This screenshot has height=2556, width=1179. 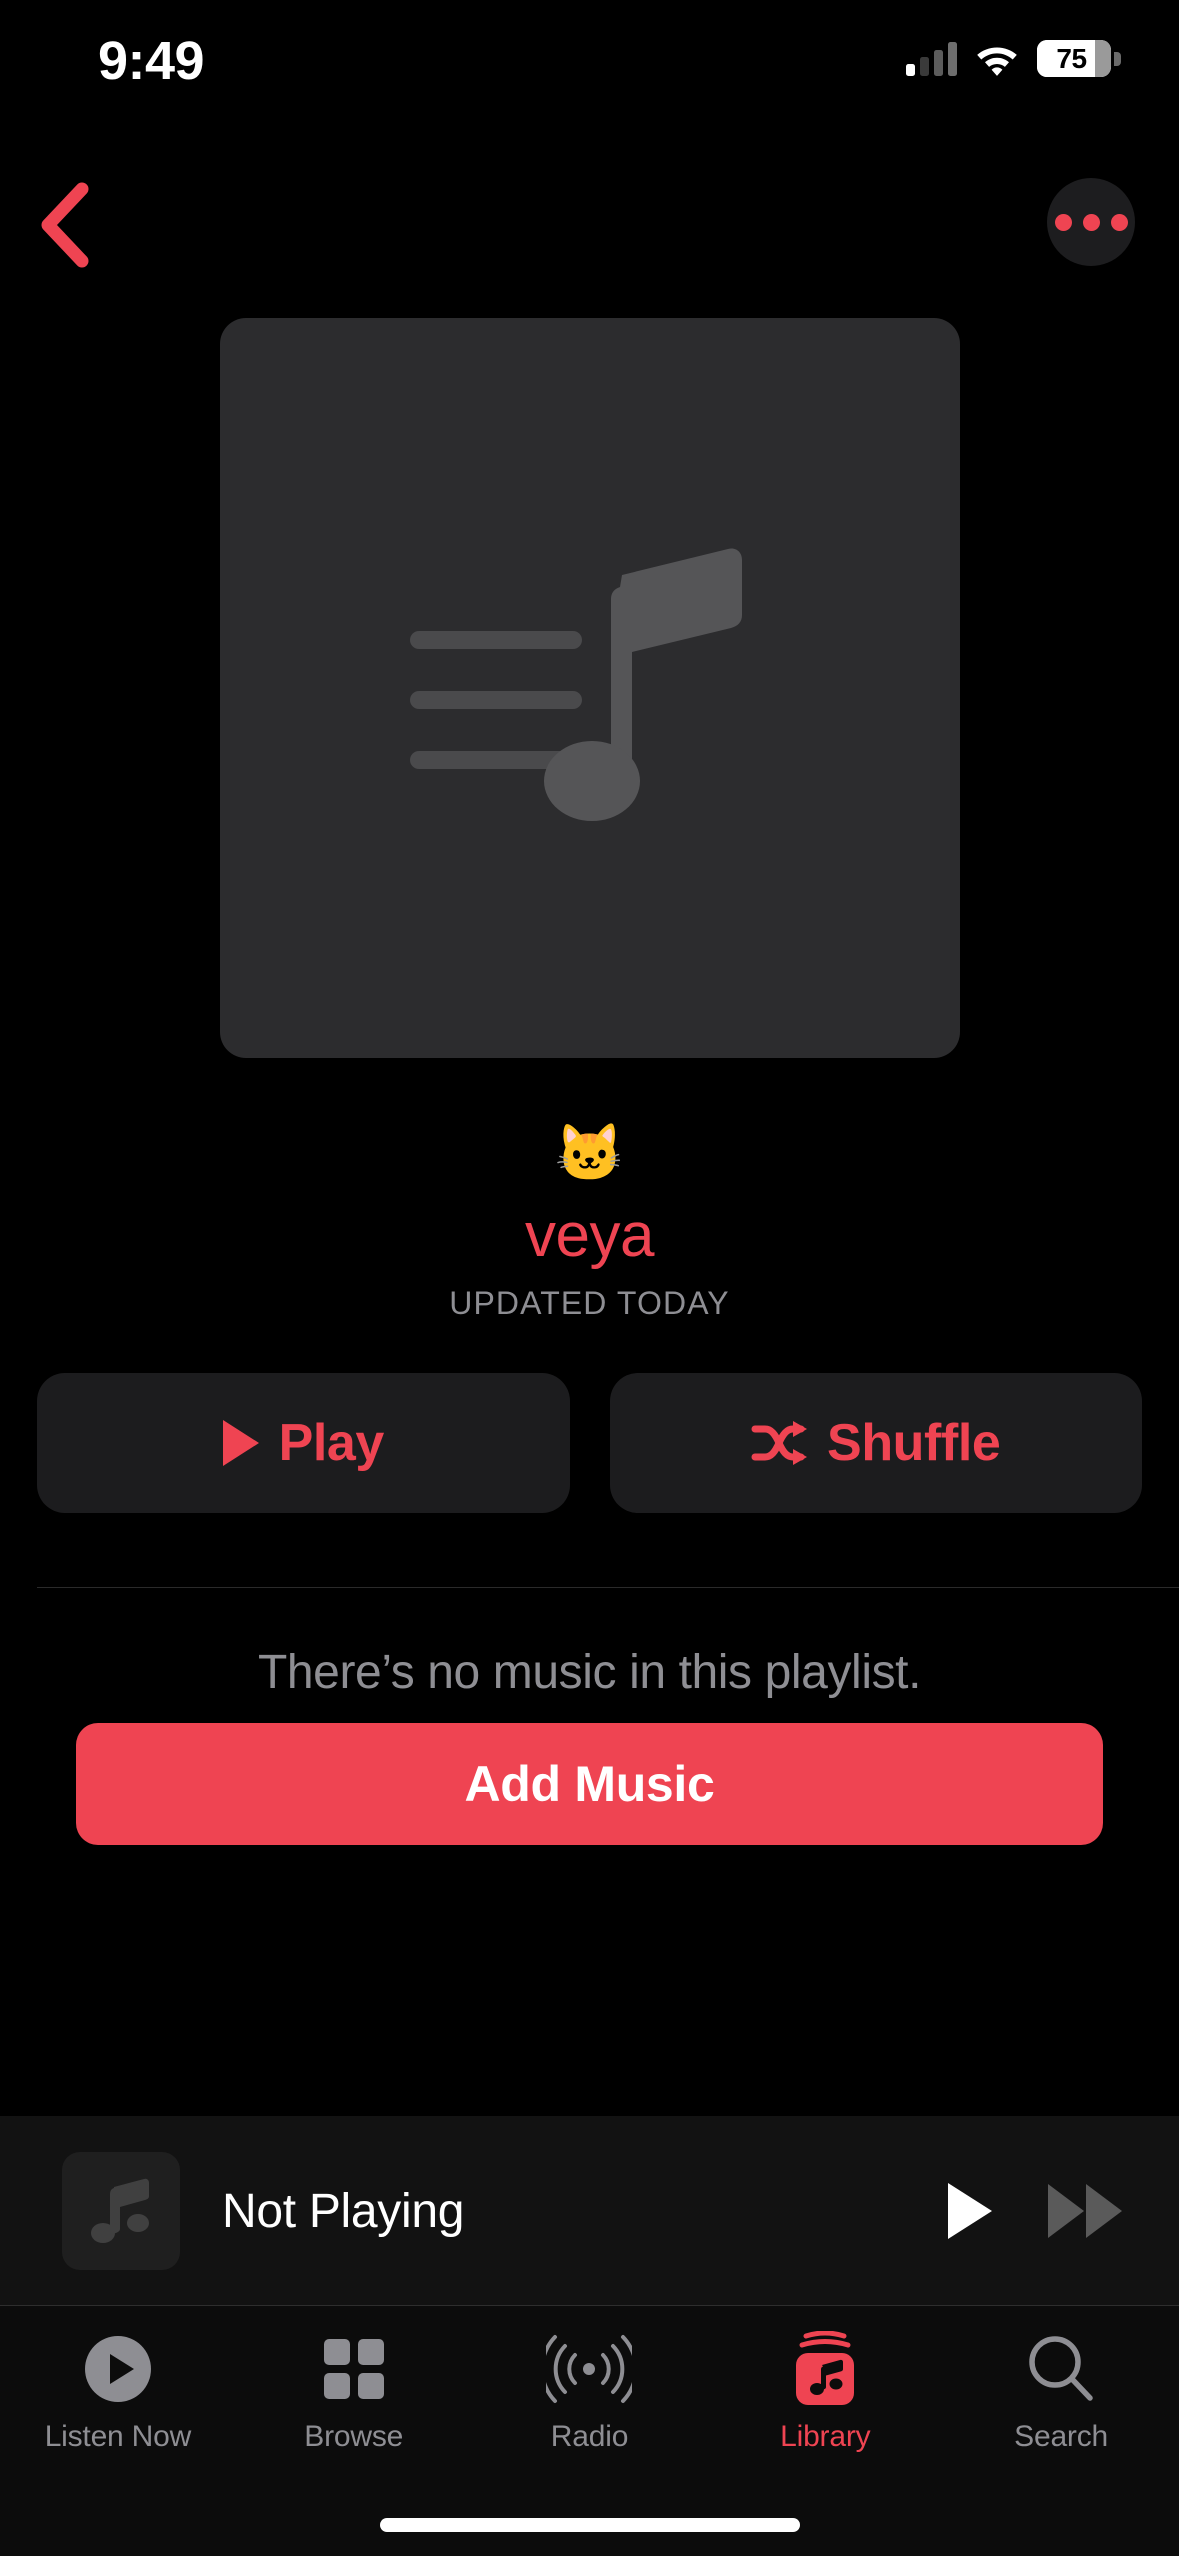 What do you see at coordinates (354, 2436) in the screenshot?
I see `tab-label: Browse` at bounding box center [354, 2436].